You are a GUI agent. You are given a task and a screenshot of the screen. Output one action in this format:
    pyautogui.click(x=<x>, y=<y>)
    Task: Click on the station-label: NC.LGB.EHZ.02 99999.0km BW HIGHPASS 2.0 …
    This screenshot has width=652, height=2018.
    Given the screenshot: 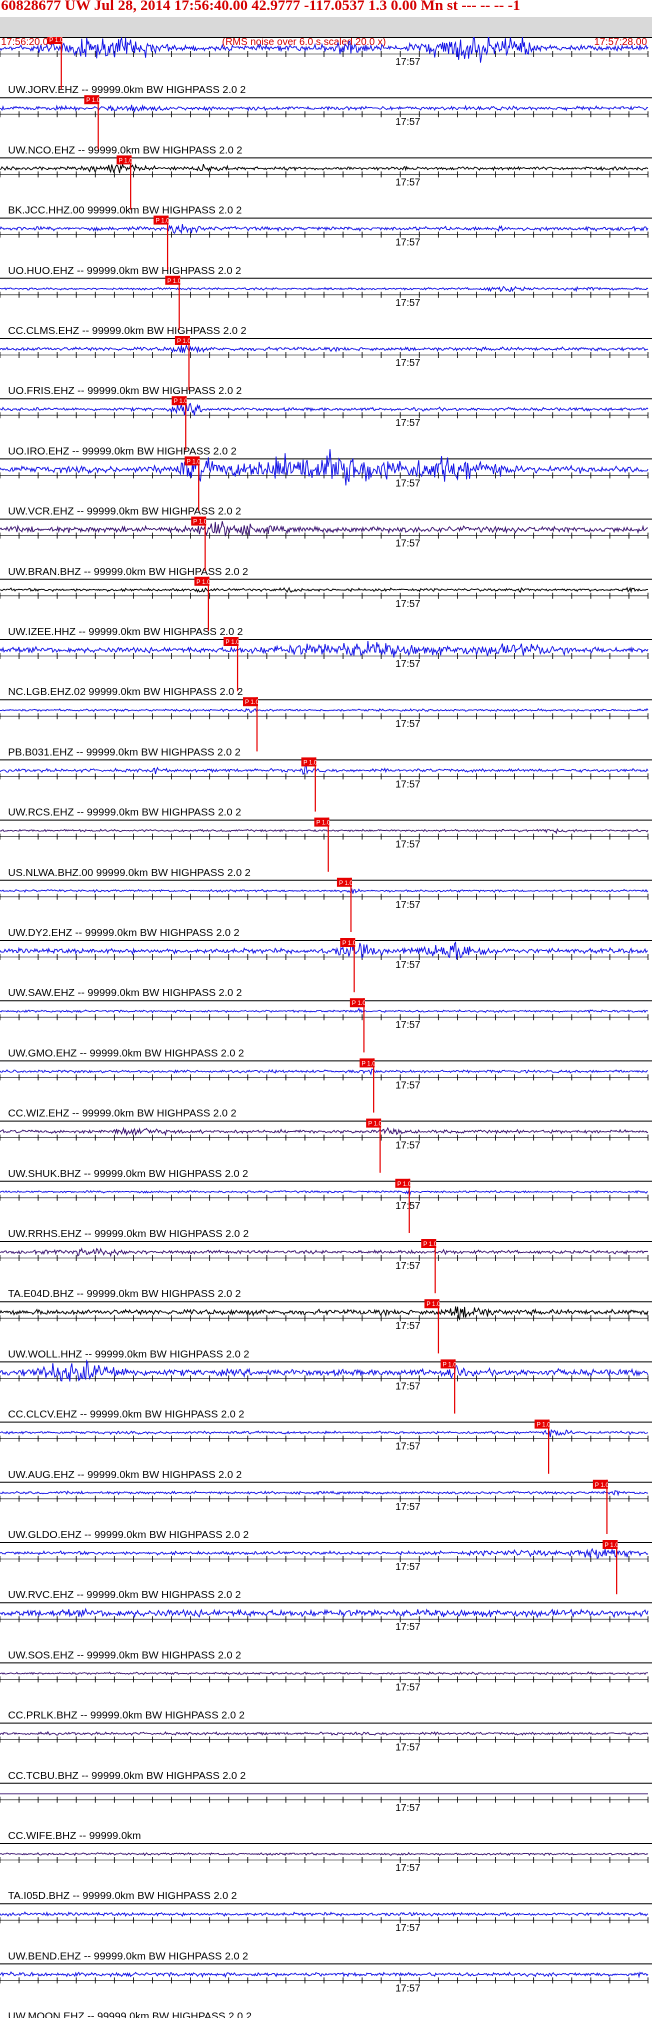 What is the action you would take?
    pyautogui.click(x=125, y=692)
    